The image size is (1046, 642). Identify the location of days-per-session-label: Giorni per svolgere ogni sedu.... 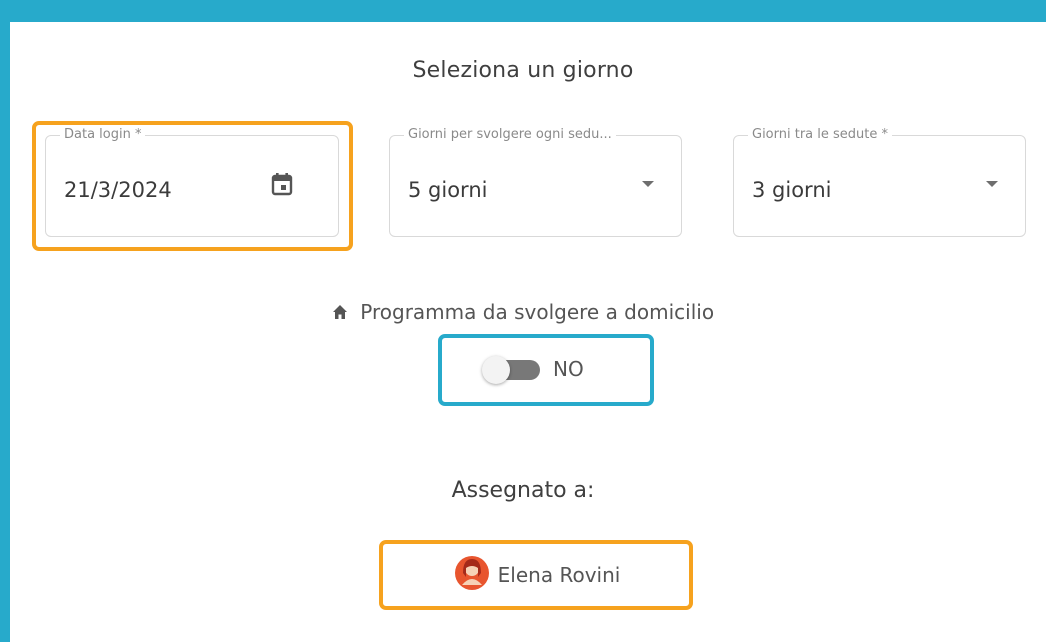
(510, 134).